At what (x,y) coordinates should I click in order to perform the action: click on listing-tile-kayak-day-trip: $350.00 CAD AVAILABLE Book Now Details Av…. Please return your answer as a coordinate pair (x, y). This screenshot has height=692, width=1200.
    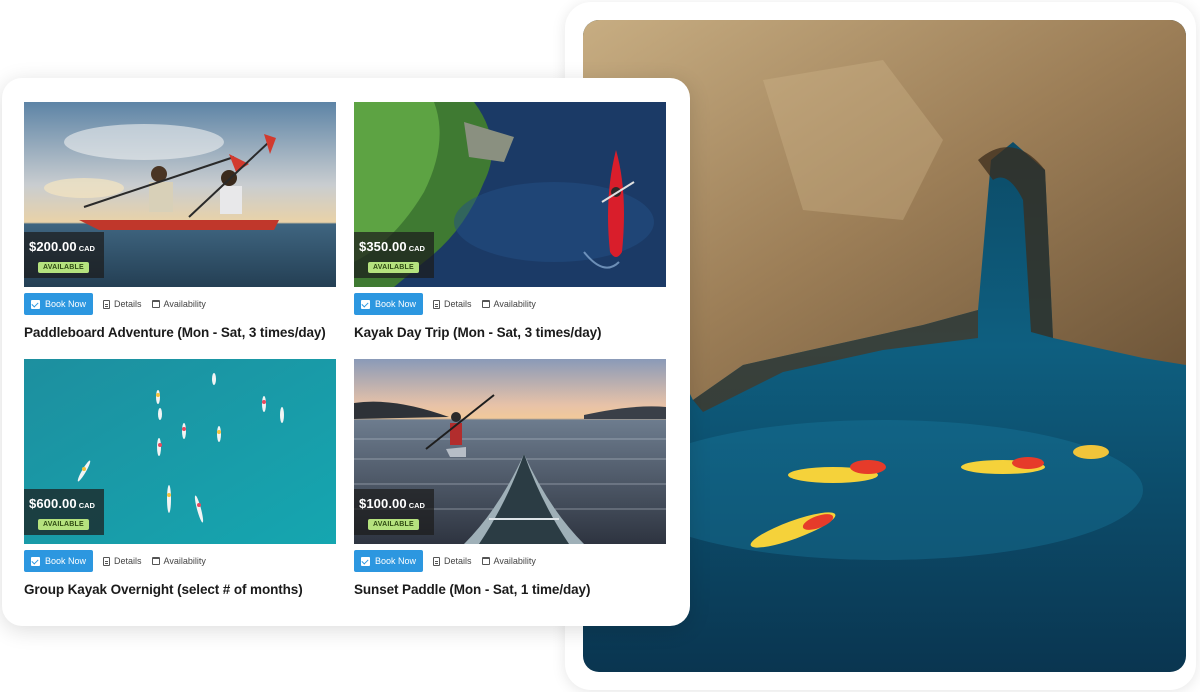
    Looking at the image, I should click on (510, 221).